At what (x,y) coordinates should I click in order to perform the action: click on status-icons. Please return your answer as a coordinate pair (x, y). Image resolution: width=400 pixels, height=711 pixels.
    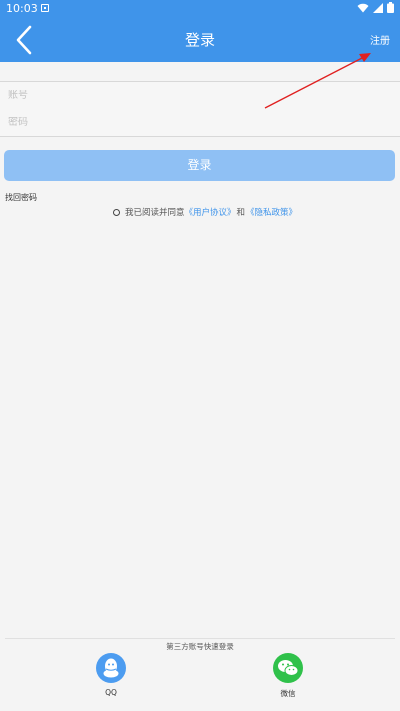
    Looking at the image, I should click on (375, 7).